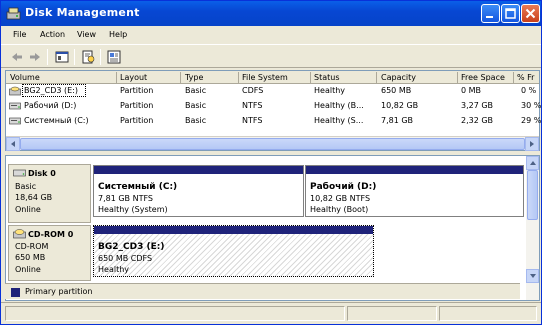 The image size is (542, 325). Describe the element at coordinates (114, 269) in the screenshot. I see `partition-status: Healthy` at that location.